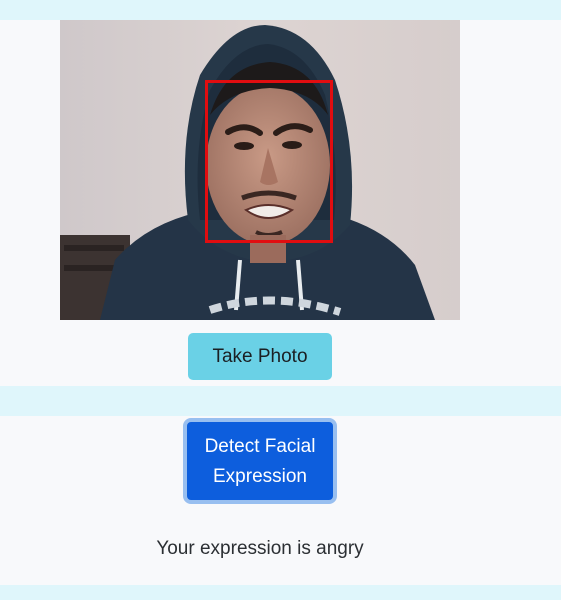 The image size is (561, 600). Describe the element at coordinates (280, 10) in the screenshot. I see `top-band` at that location.